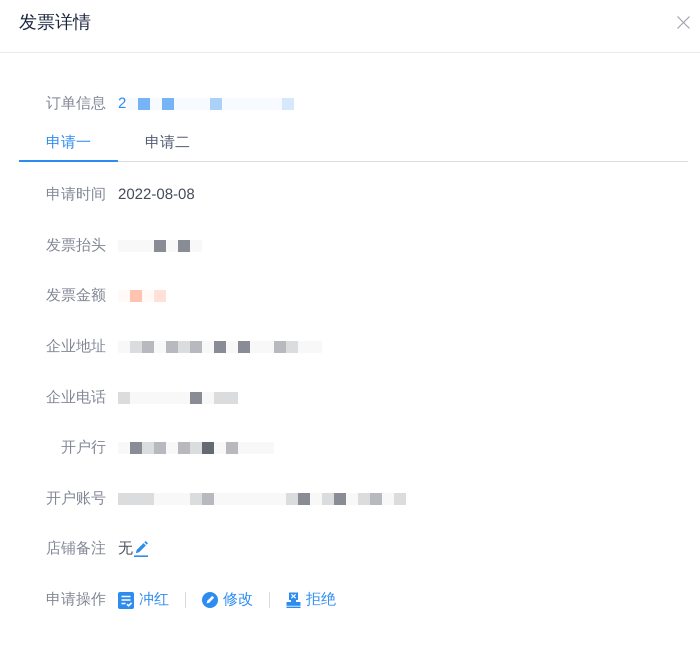 The width and height of the screenshot is (700, 658). Describe the element at coordinates (156, 195) in the screenshot. I see `field-value: 2022-08-08` at that location.